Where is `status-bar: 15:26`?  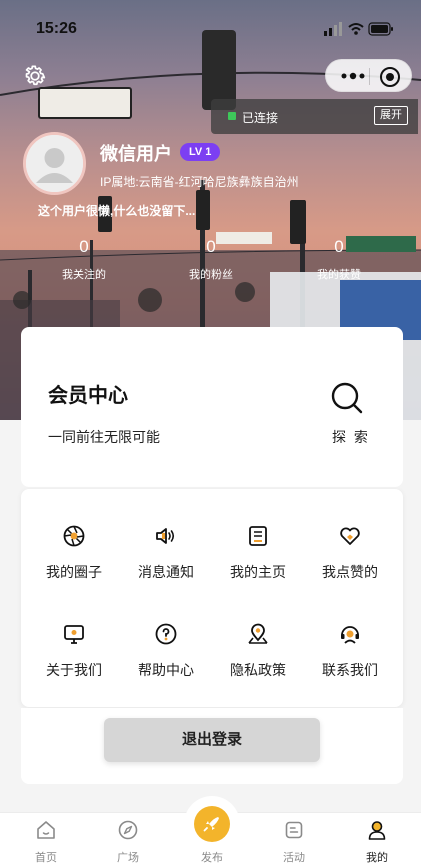 status-bar: 15:26 is located at coordinates (210, 22).